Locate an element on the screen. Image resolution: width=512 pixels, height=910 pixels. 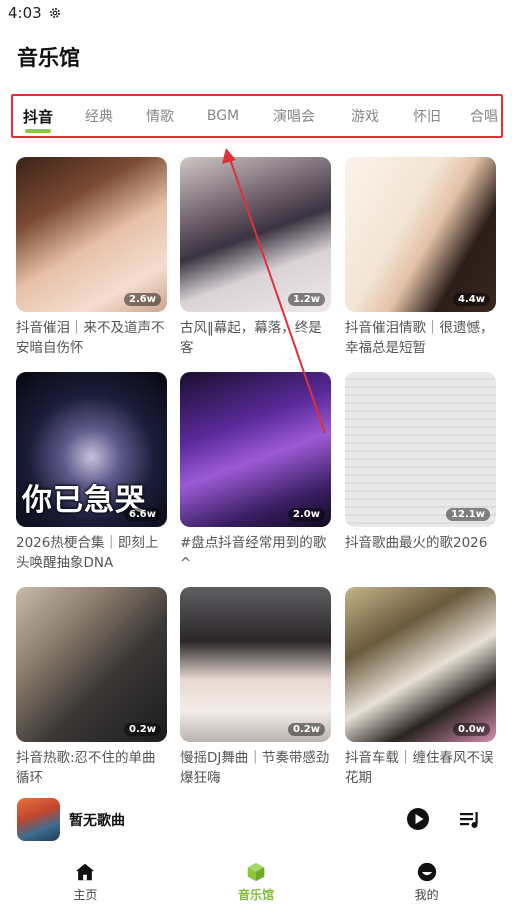
playlist-card: 4.4w 抖音催泪情歌｜很遗憾，幸福总是短暂 is located at coordinates (420, 257).